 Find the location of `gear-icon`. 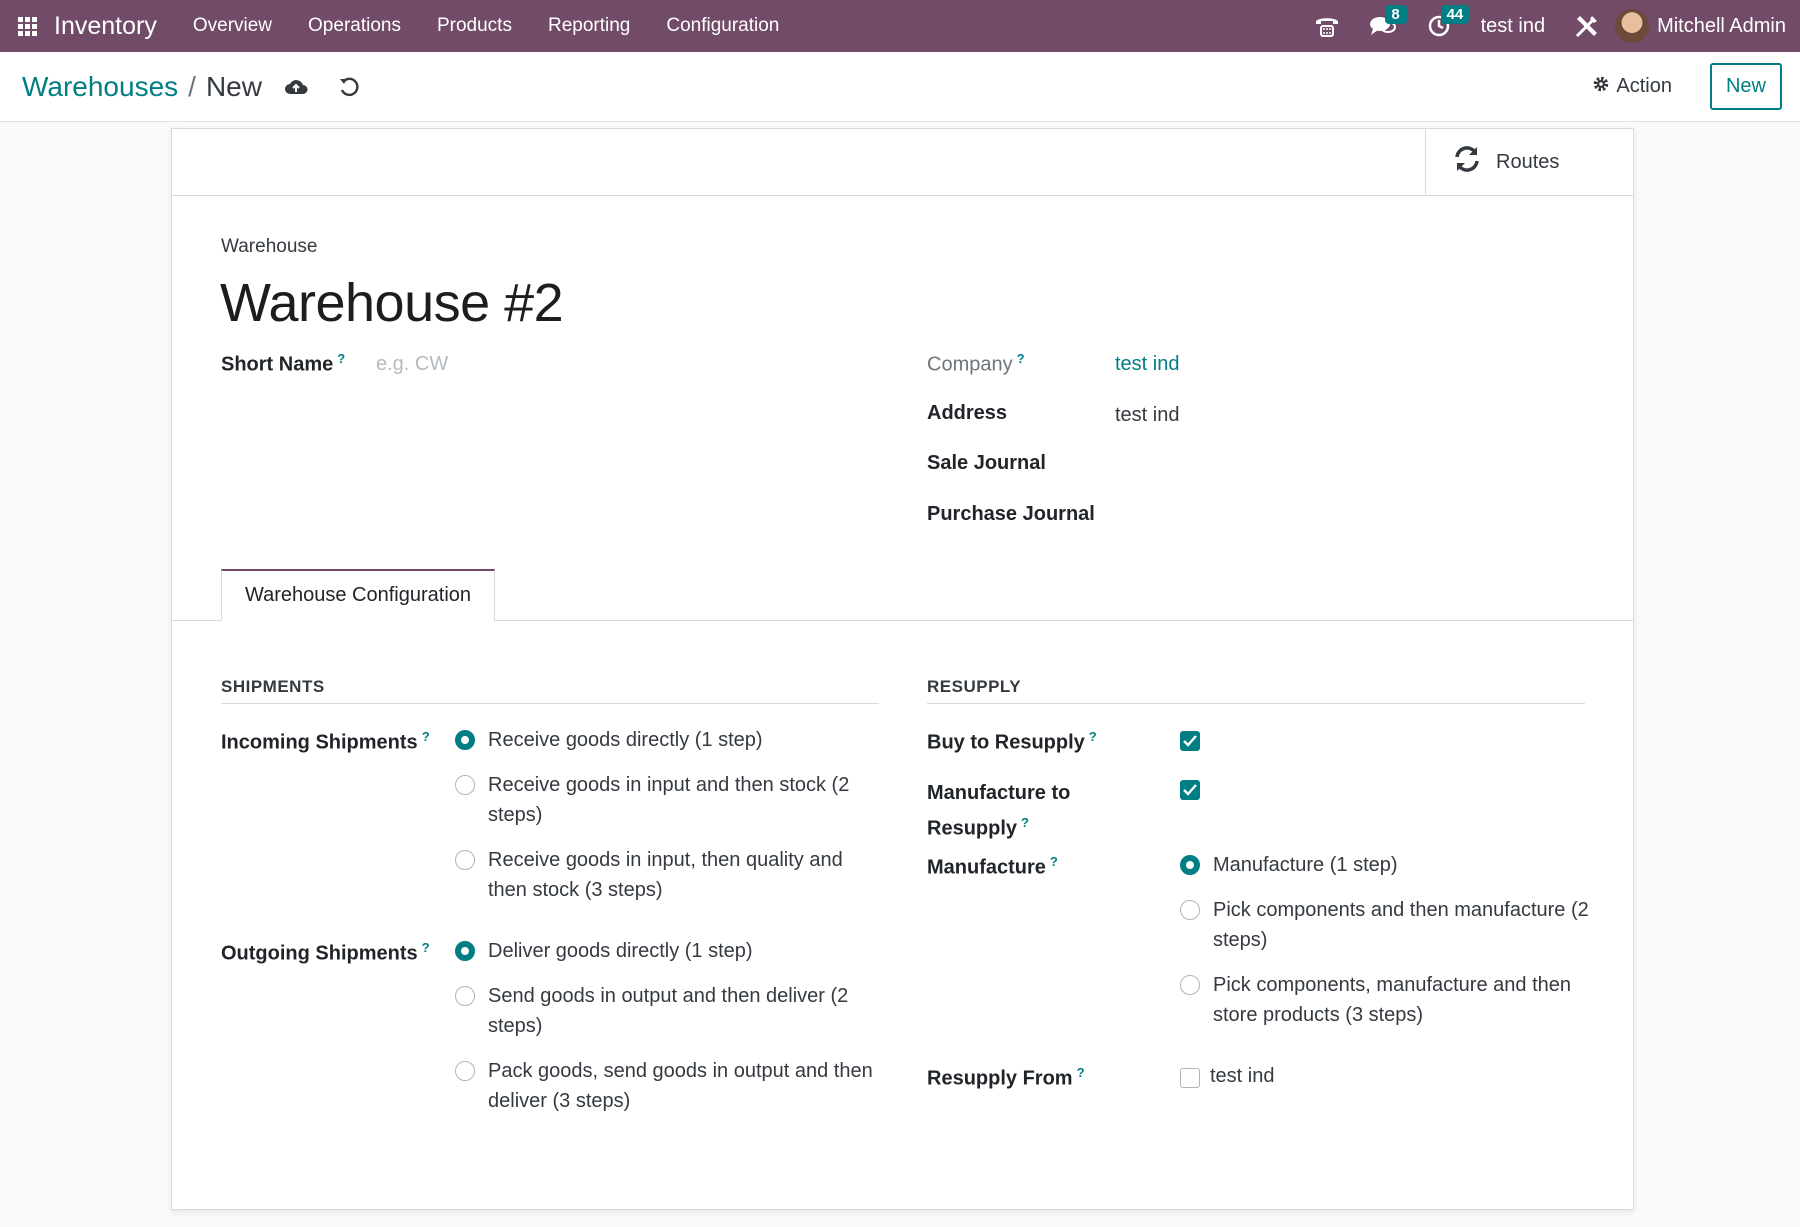

gear-icon is located at coordinates (1601, 87).